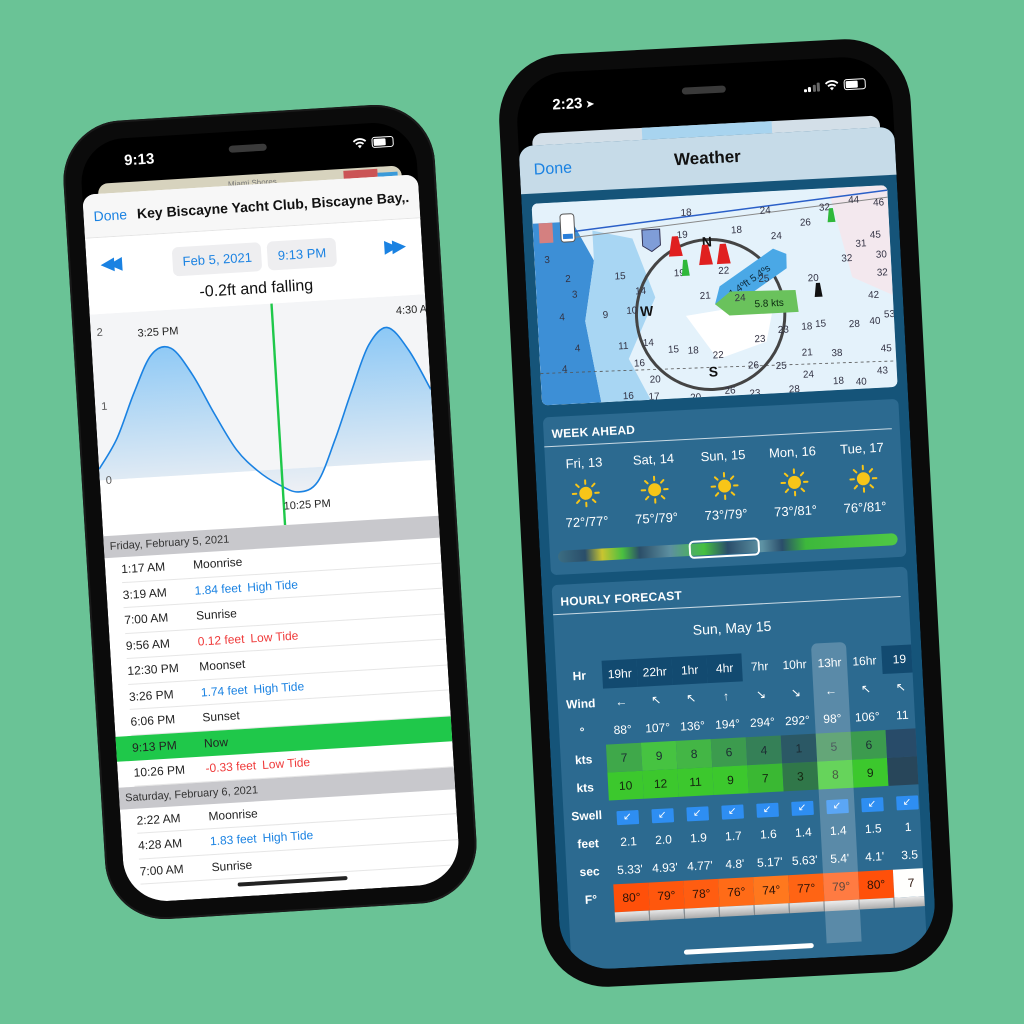 The height and width of the screenshot is (1024, 1024). What do you see at coordinates (724, 548) in the screenshot?
I see `week-selector-handle` at bounding box center [724, 548].